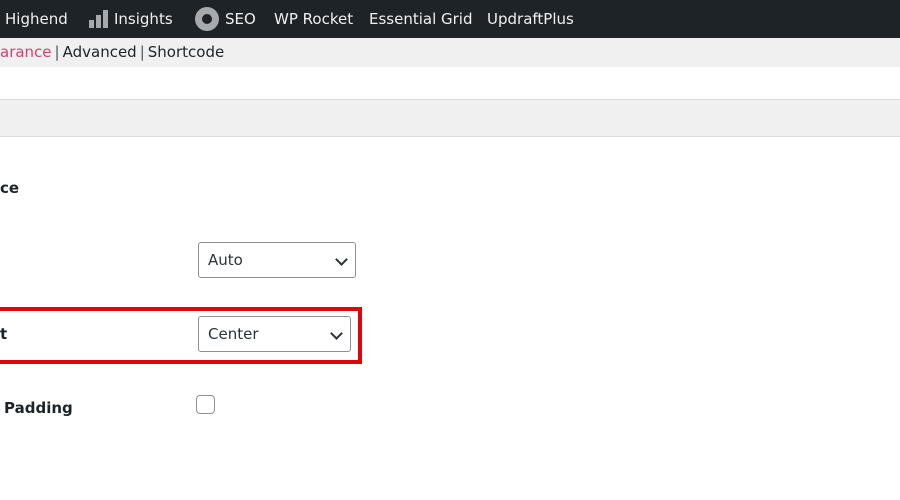 This screenshot has height=500, width=900. Describe the element at coordinates (26, 52) in the screenshot. I see `subnav-appearance: arance` at that location.